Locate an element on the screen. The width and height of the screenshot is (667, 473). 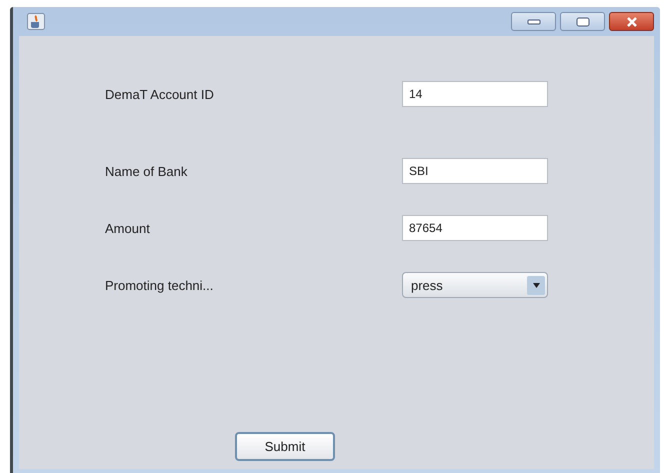
submit-button: Submit is located at coordinates (285, 446).